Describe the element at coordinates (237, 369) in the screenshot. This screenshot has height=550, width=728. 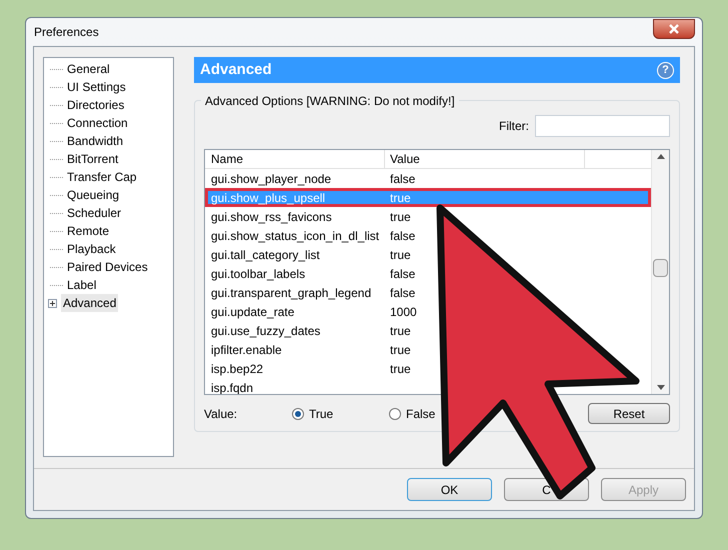
I see `name-cell-text: isp.bep22` at that location.